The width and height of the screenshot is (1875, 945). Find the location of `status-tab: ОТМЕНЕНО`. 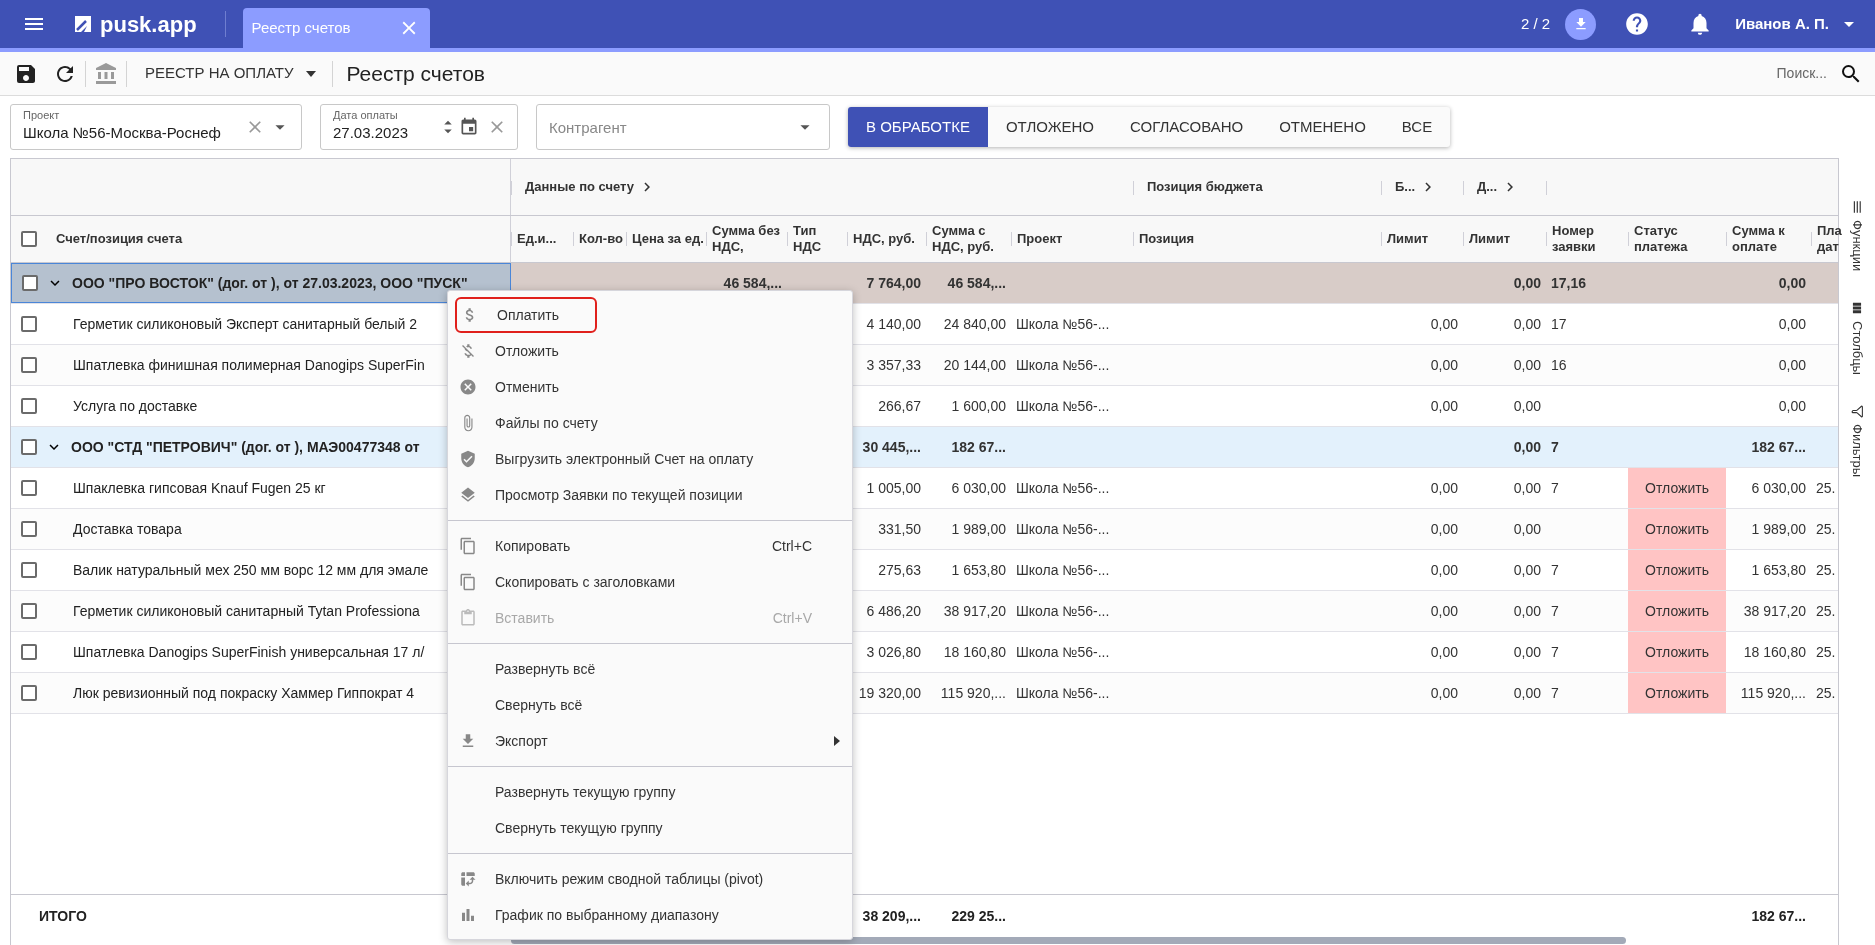

status-tab: ОТМЕНЕНО is located at coordinates (1322, 127).